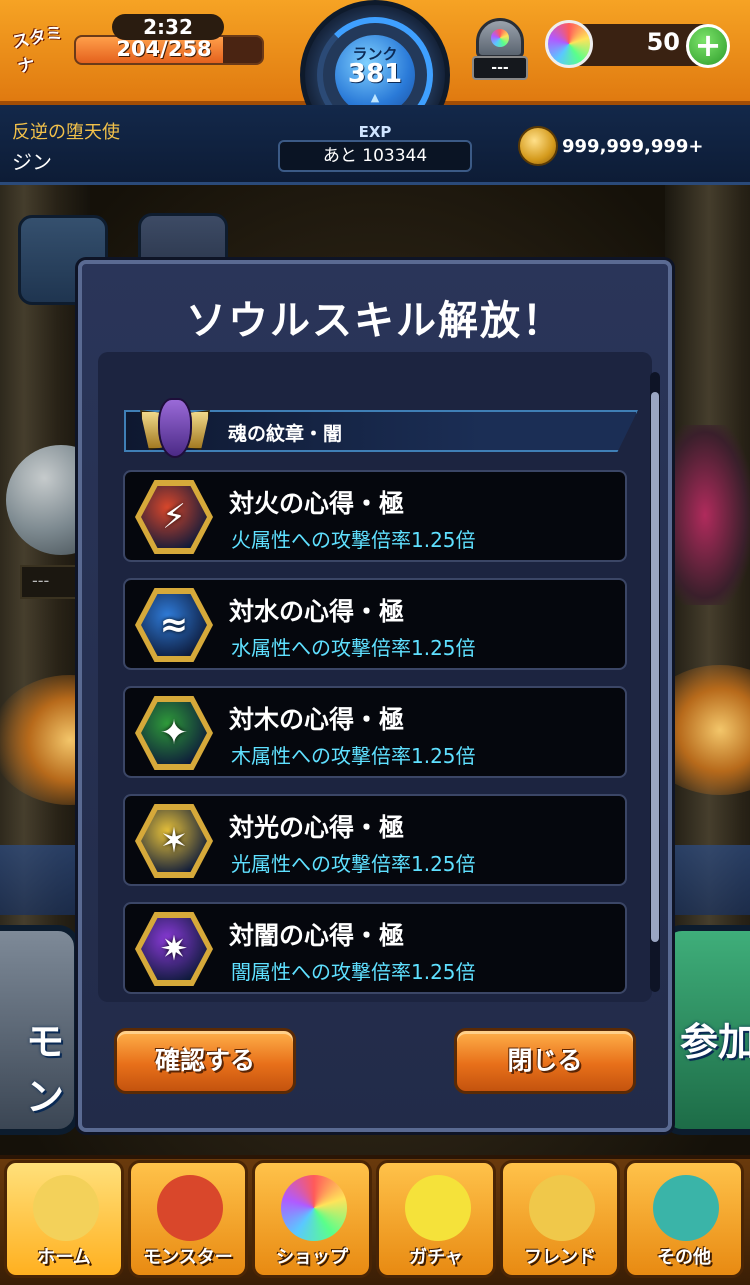  I want to click on nav-item: フレンド, so click(560, 1219).